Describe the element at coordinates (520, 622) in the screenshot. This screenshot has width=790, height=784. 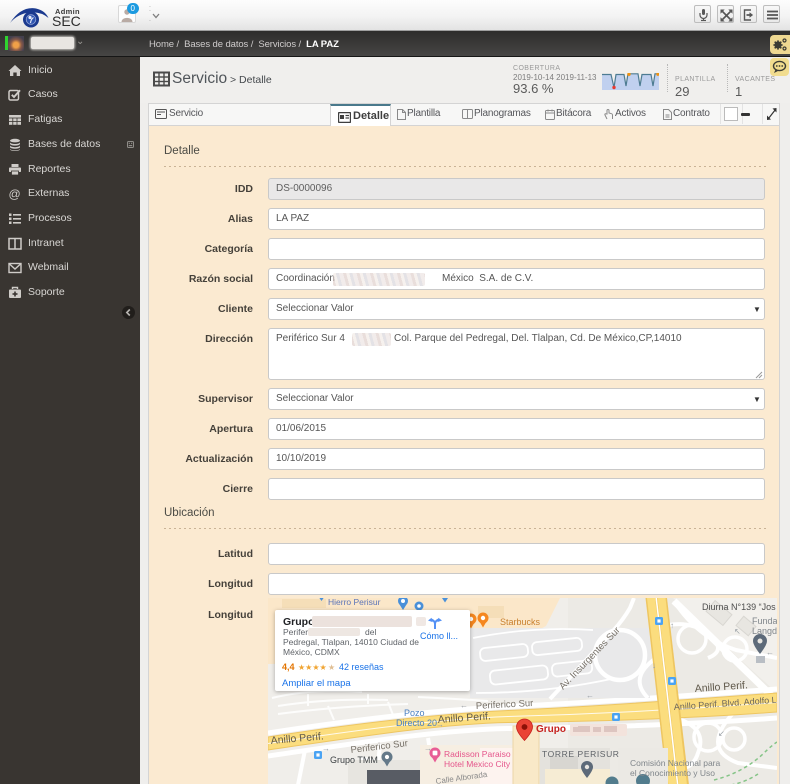
I see `svg-text: Starbucks` at that location.